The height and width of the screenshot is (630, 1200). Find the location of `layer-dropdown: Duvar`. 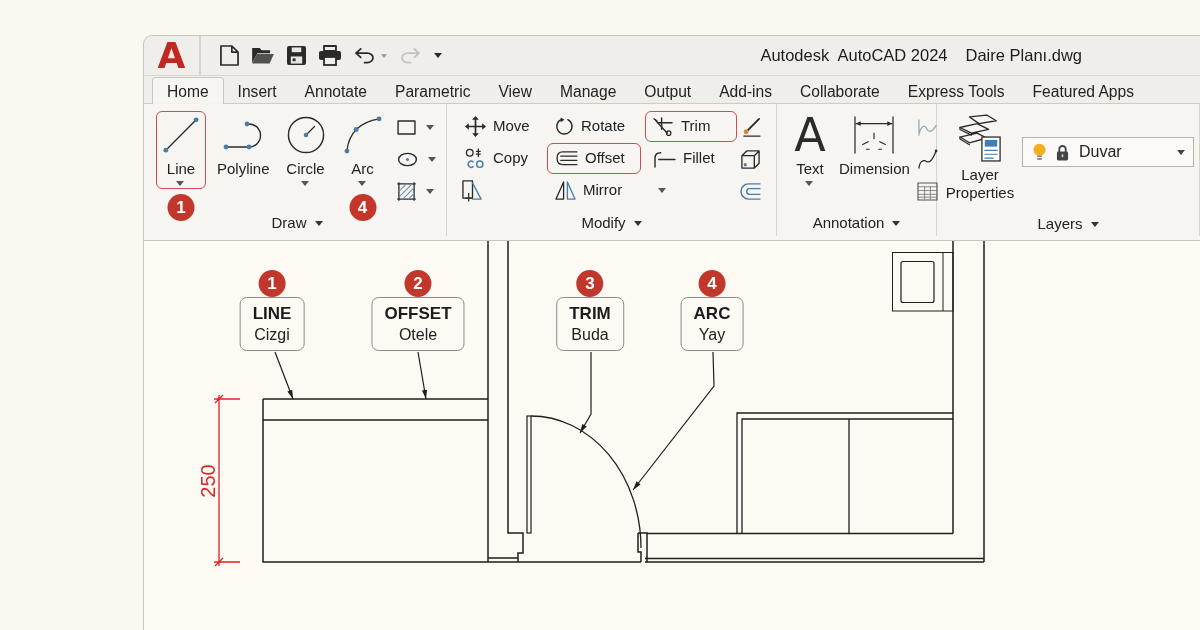

layer-dropdown: Duvar is located at coordinates (1108, 152).